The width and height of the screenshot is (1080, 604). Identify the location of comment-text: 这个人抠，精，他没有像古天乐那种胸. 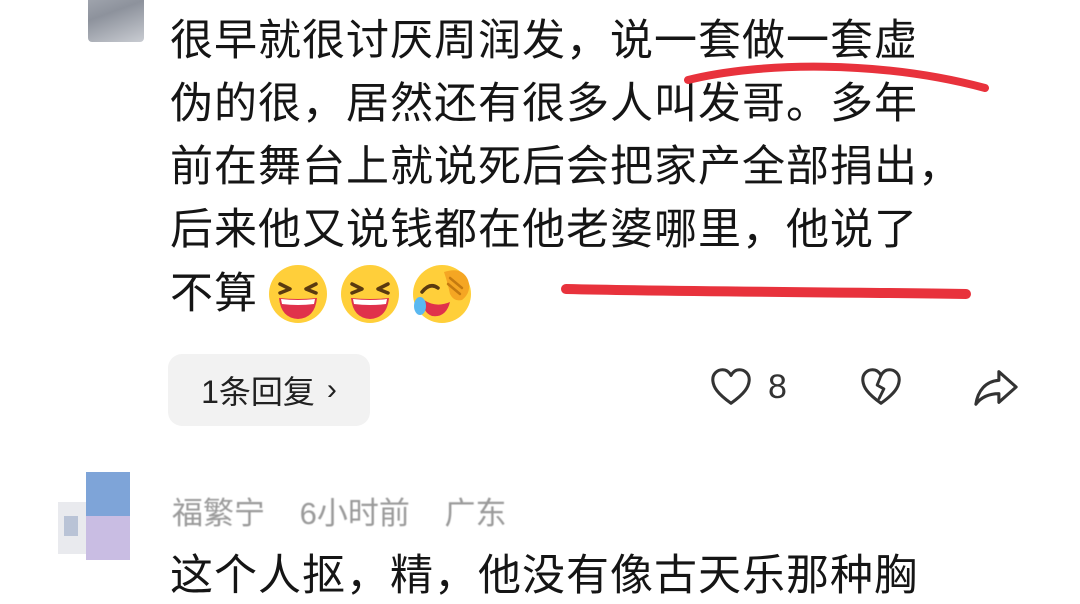
(544, 576).